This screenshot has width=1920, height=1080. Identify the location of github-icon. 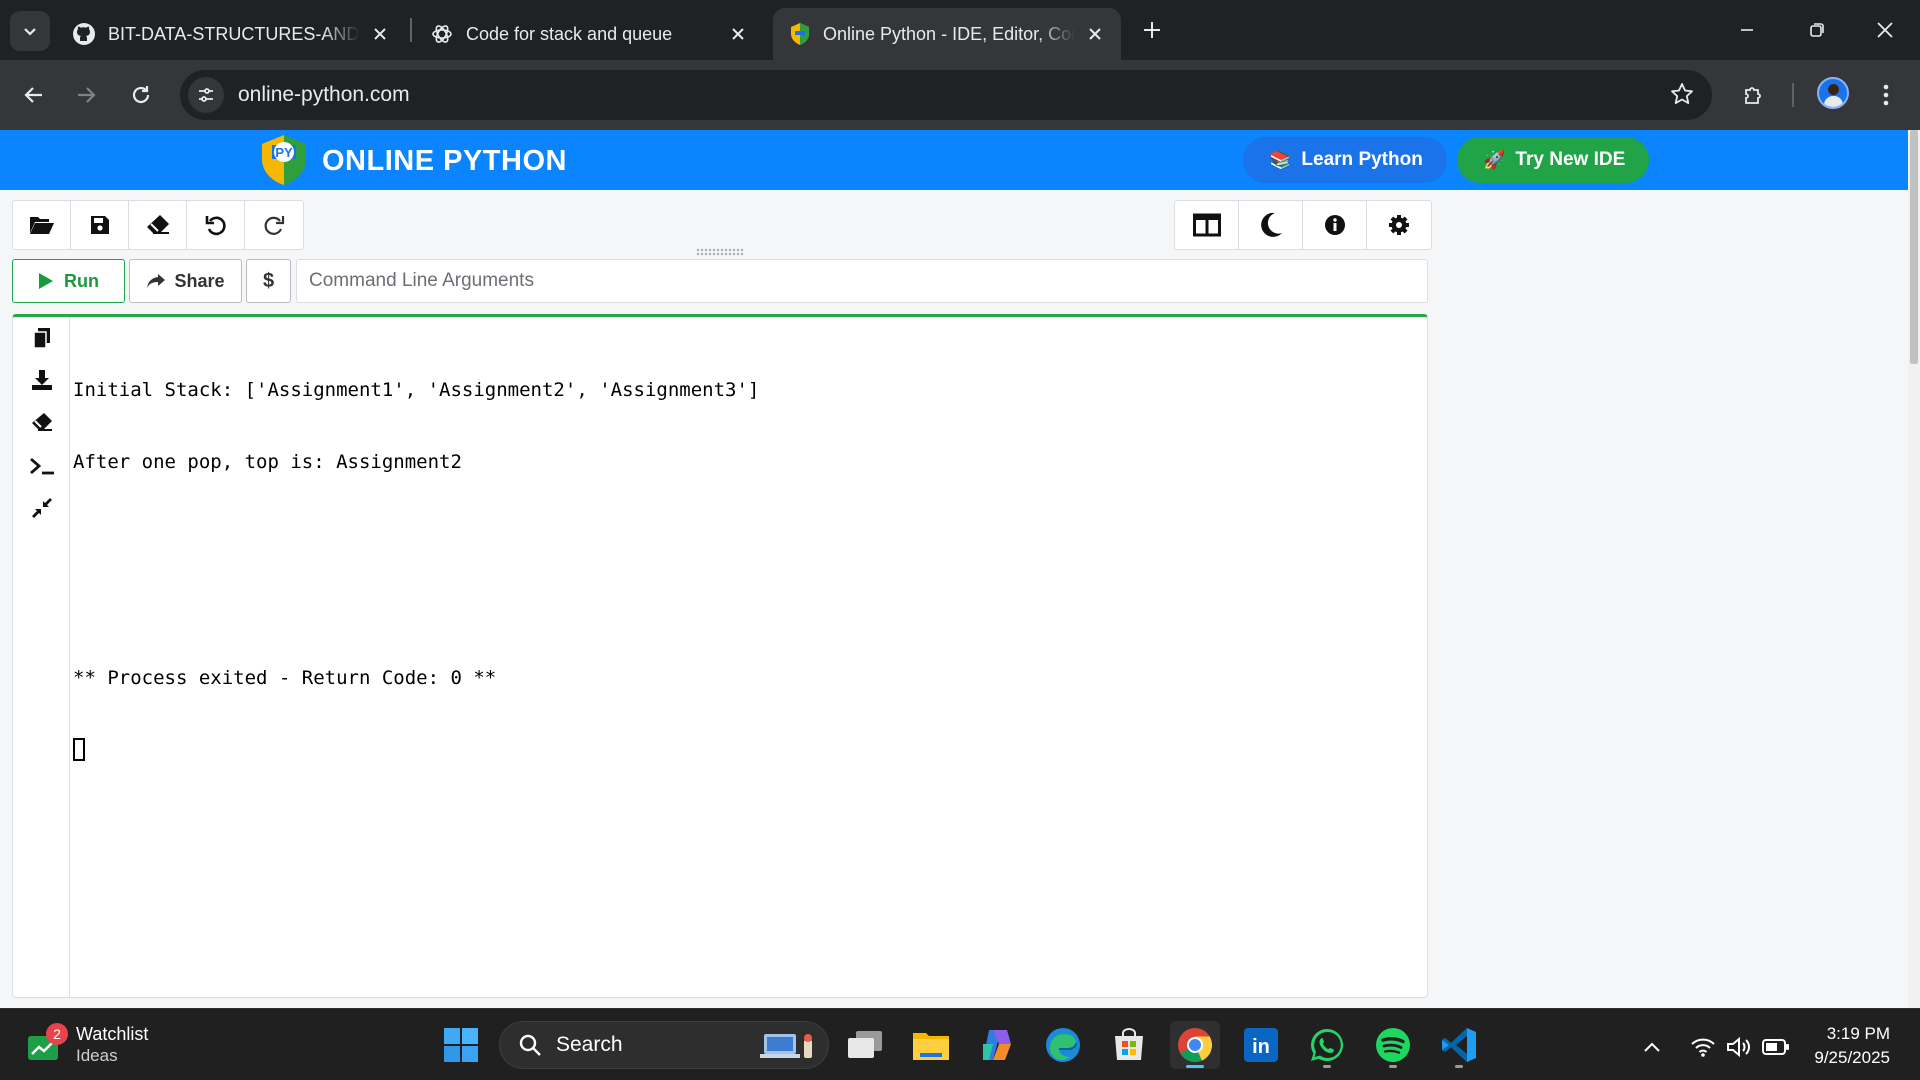
(84, 34).